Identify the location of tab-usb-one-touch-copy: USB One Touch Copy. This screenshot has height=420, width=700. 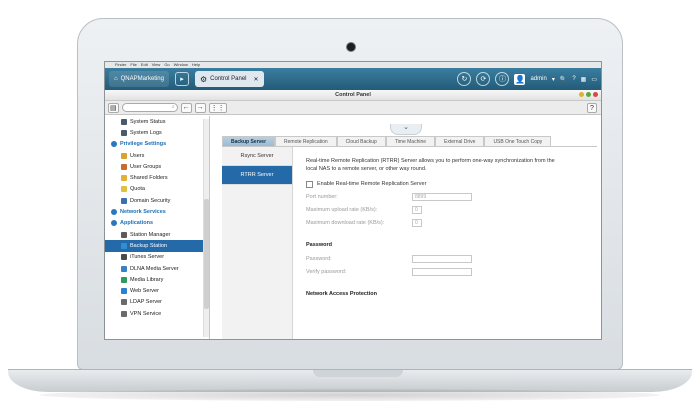
(518, 141).